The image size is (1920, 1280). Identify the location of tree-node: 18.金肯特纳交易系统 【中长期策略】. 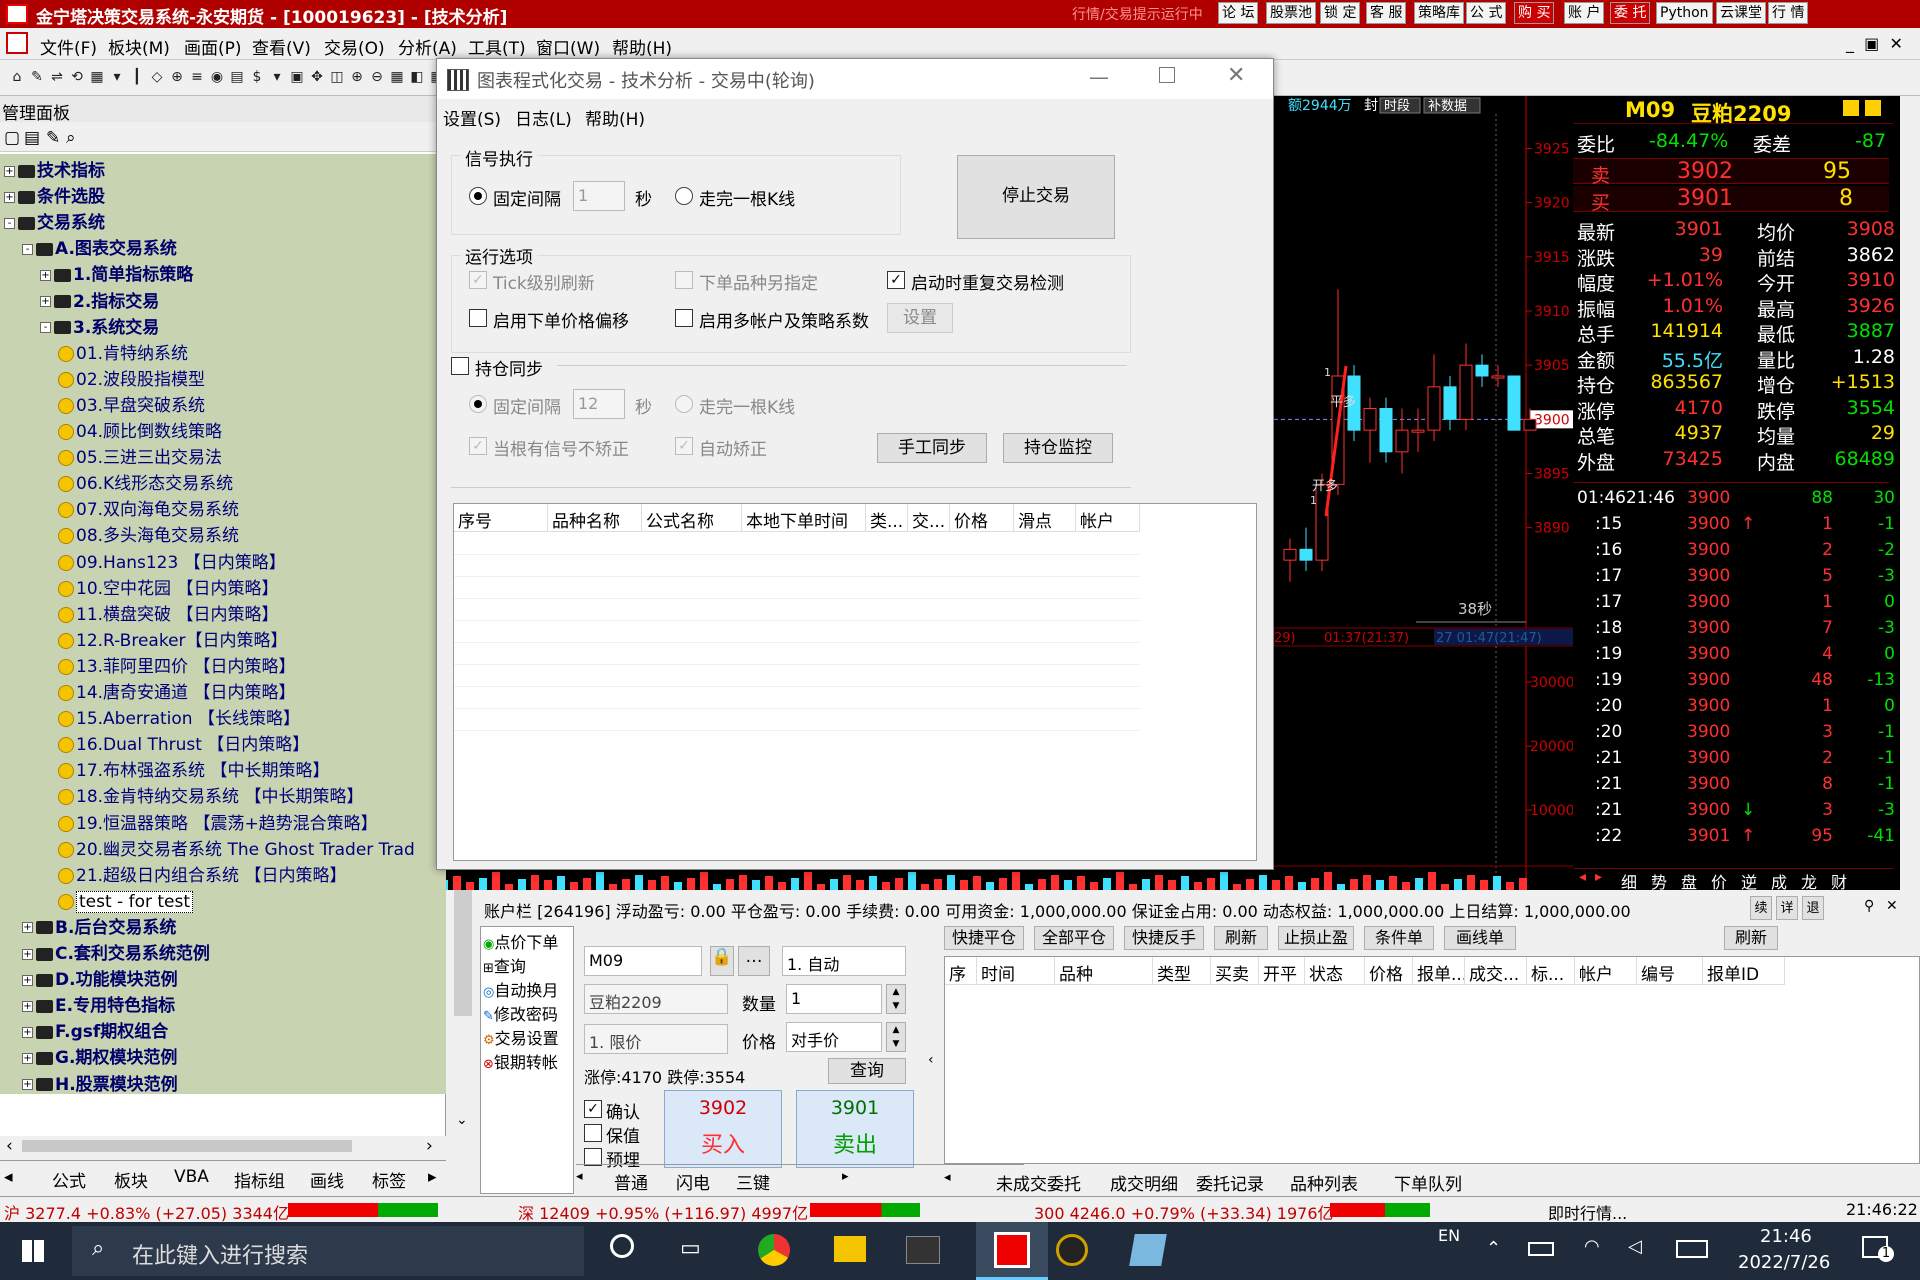
(210, 797).